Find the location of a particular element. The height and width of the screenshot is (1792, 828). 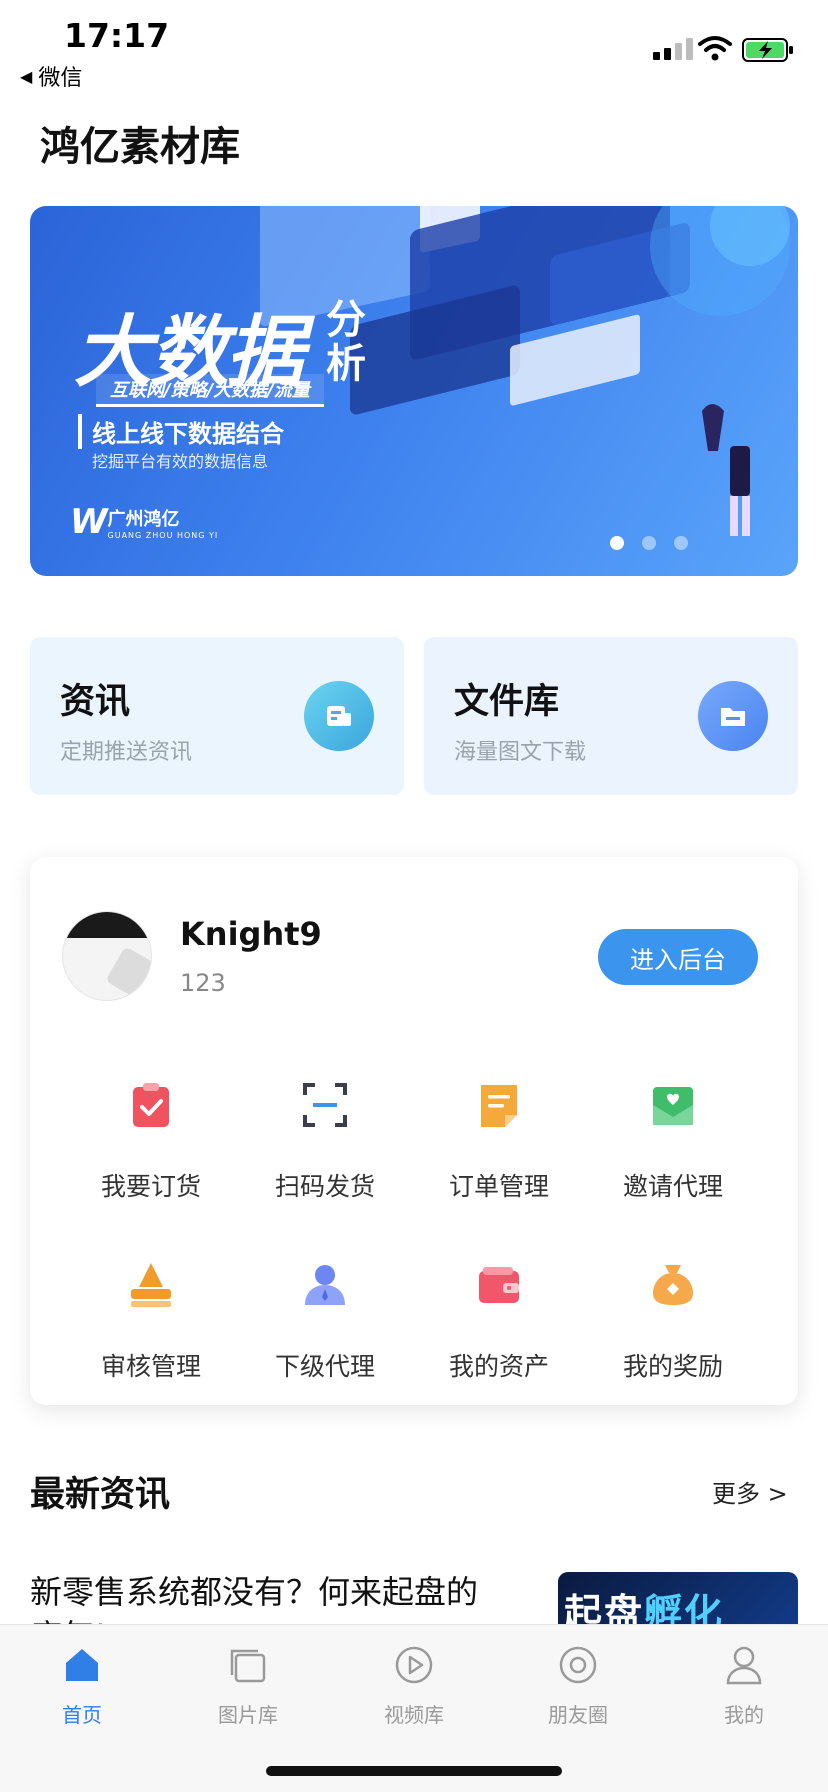

banner-tags: 互联网/策略/大数据/流量 is located at coordinates (210, 390).